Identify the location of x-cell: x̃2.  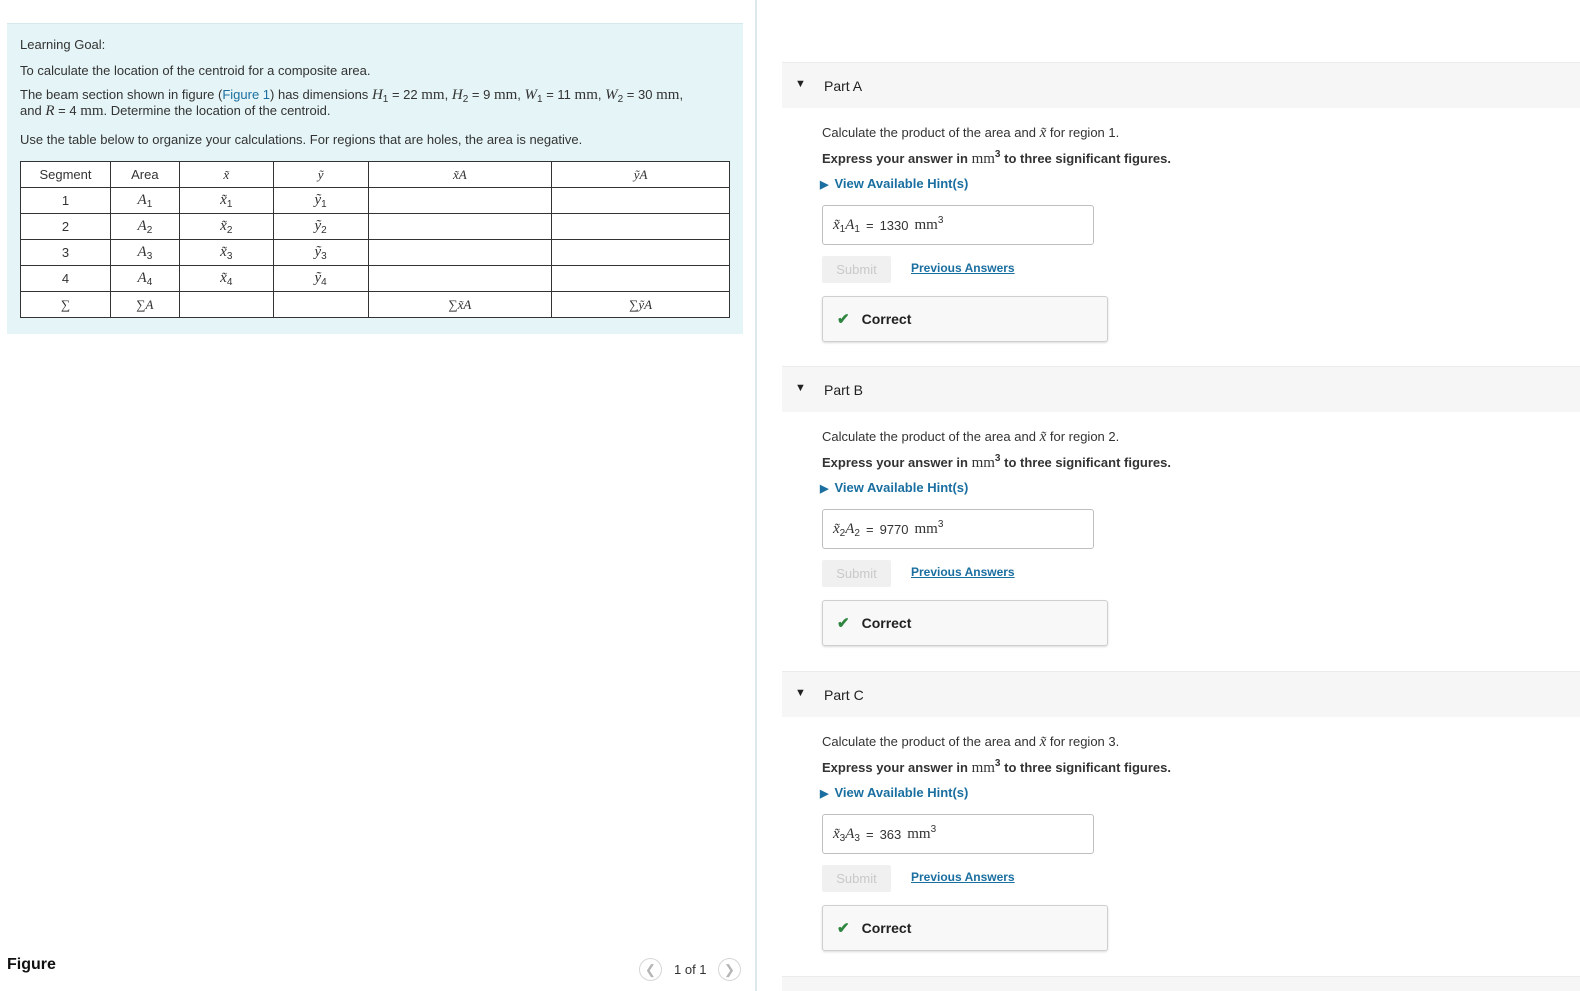
(226, 226).